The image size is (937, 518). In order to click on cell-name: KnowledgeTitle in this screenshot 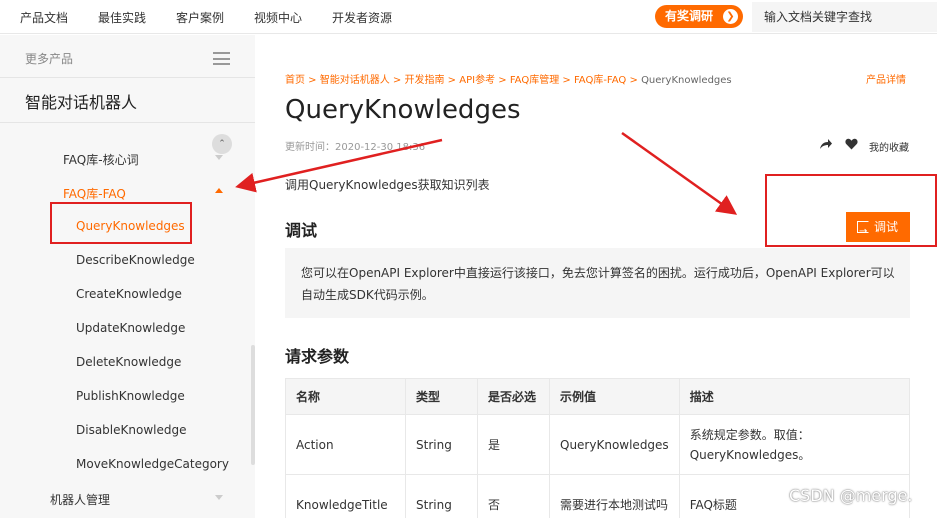, I will do `click(345, 496)`.